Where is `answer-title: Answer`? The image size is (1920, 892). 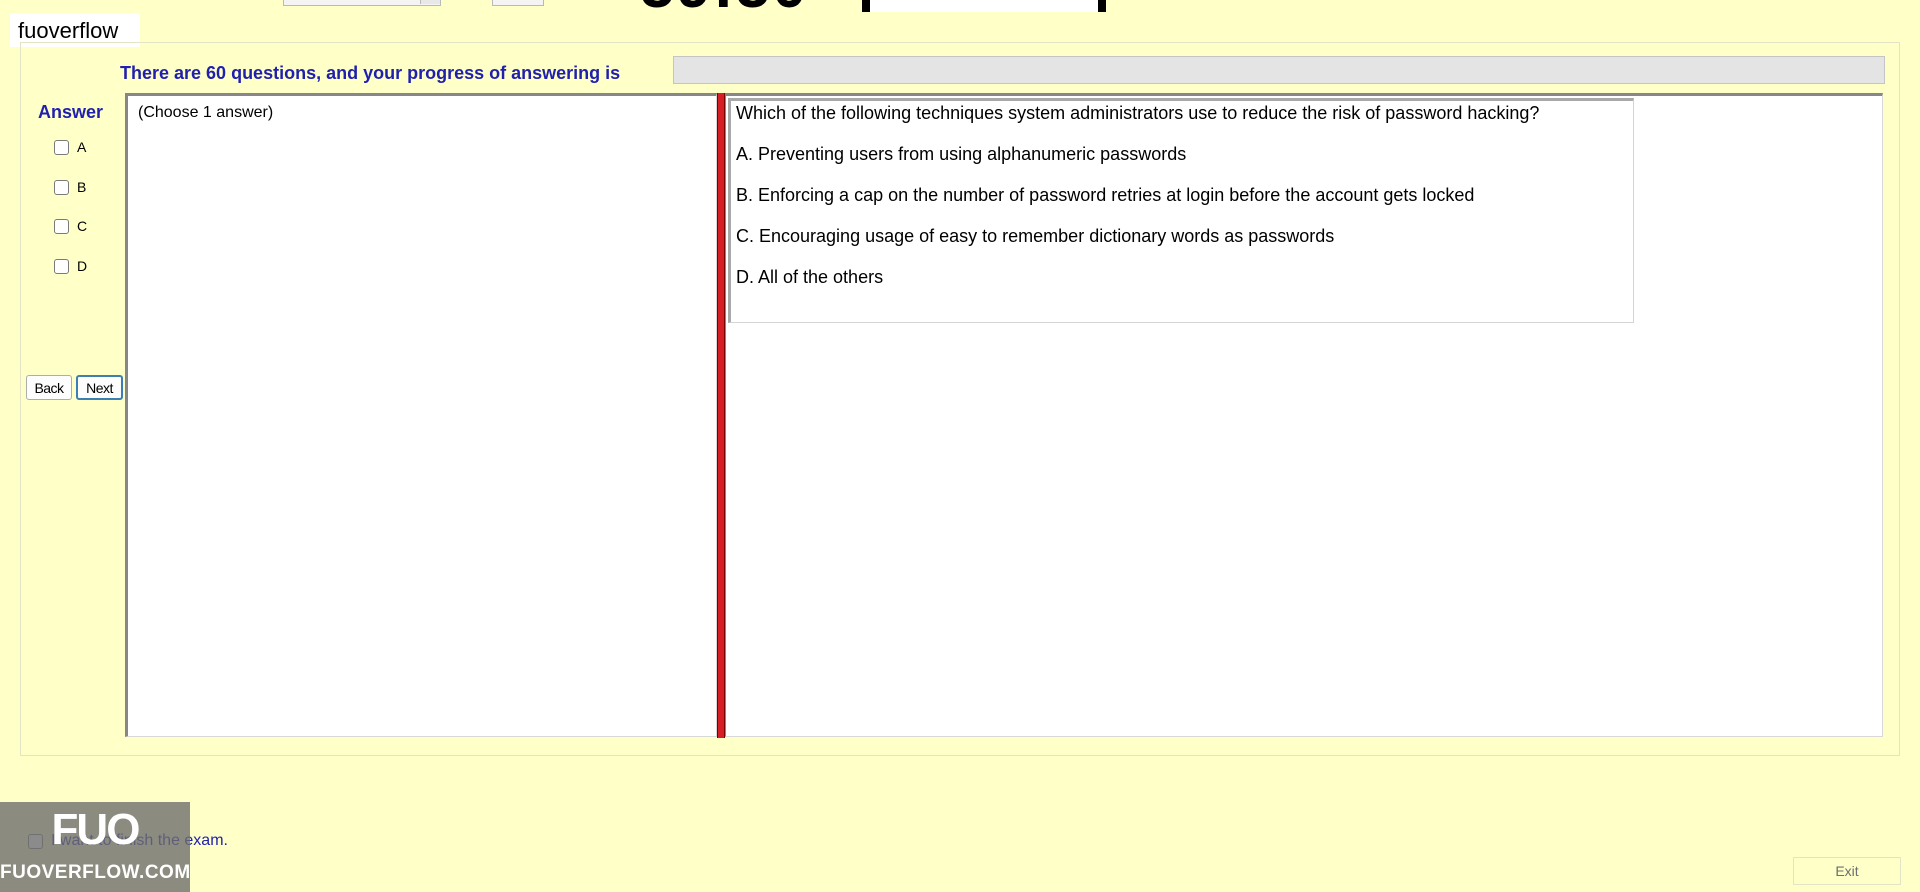
answer-title: Answer is located at coordinates (71, 112).